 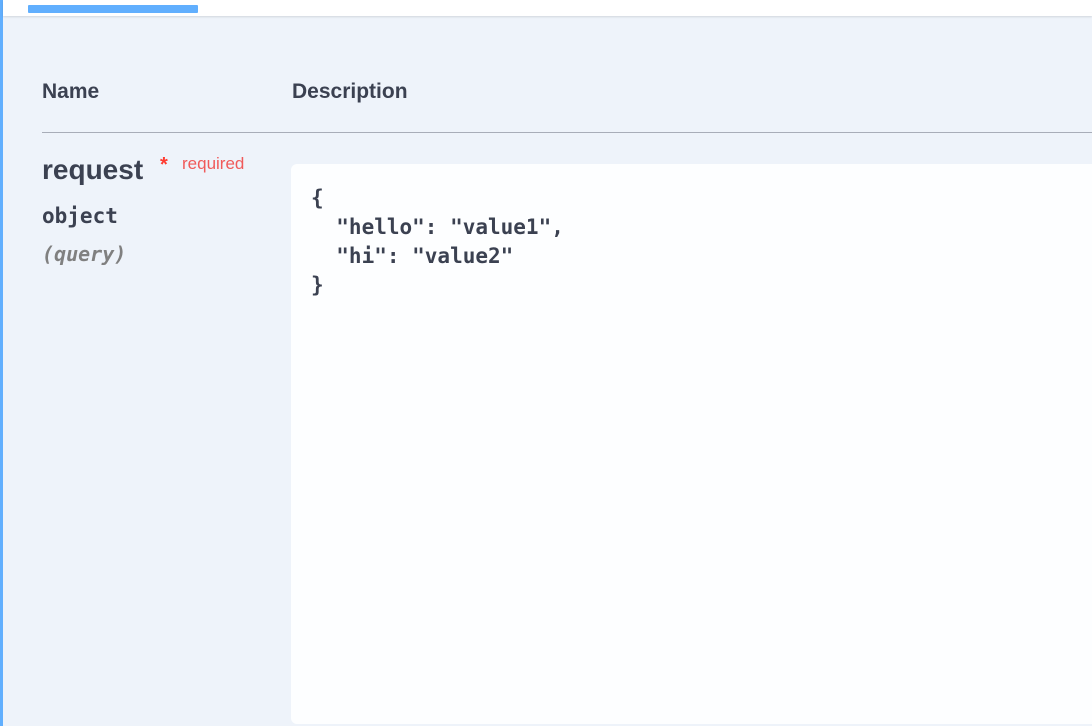 What do you see at coordinates (80, 216) in the screenshot?
I see `parameter-type: object` at bounding box center [80, 216].